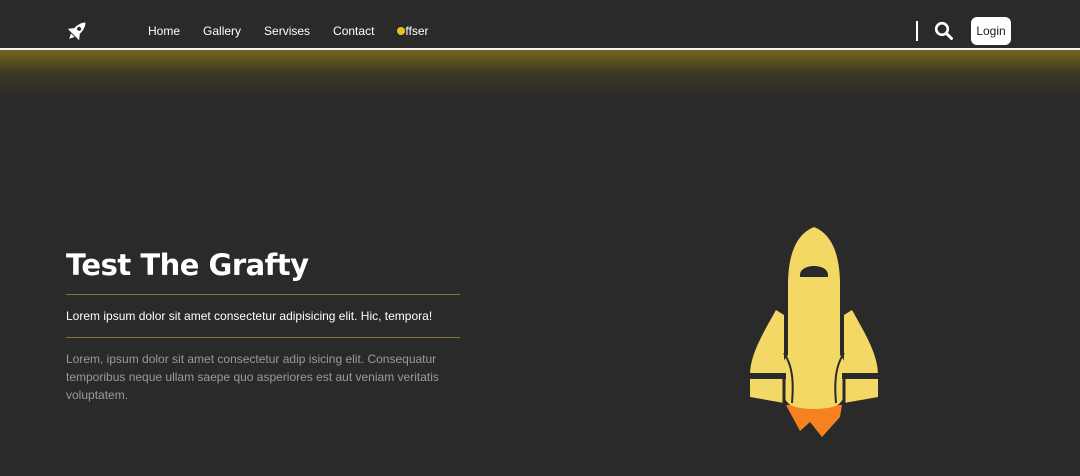  What do you see at coordinates (287, 31) in the screenshot?
I see `nav-services-link: Servises` at bounding box center [287, 31].